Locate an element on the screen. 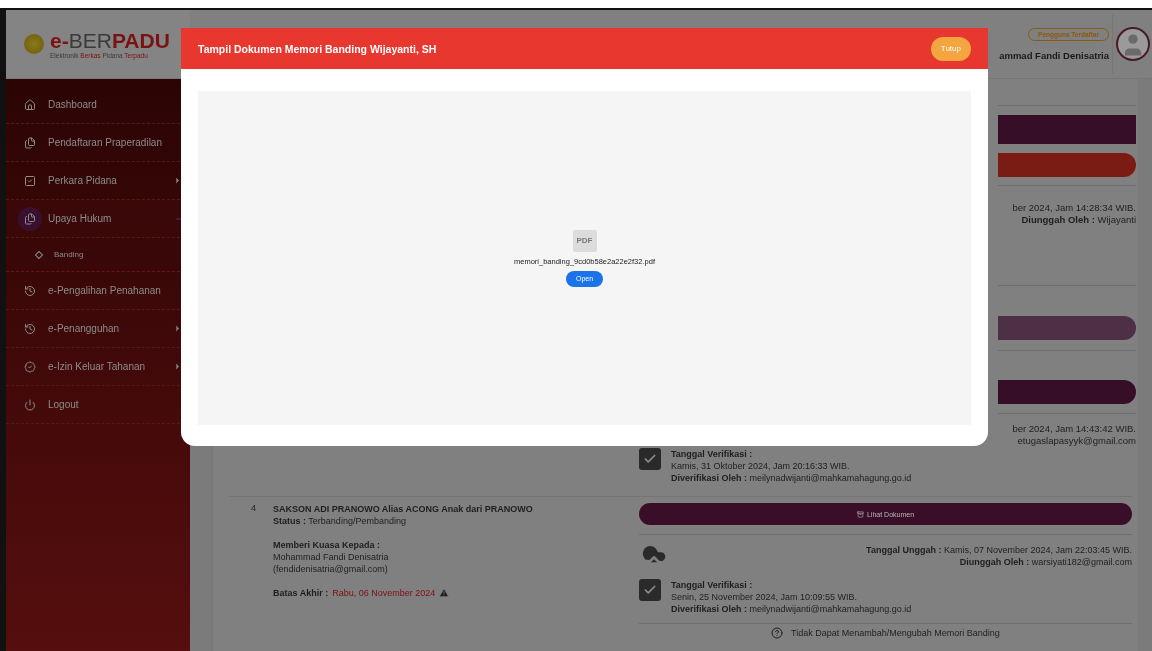 The image size is (1152, 651). verification-date: Senin, 25 November 2024, Jam 10:09:55 WIB. is located at coordinates (765, 597).